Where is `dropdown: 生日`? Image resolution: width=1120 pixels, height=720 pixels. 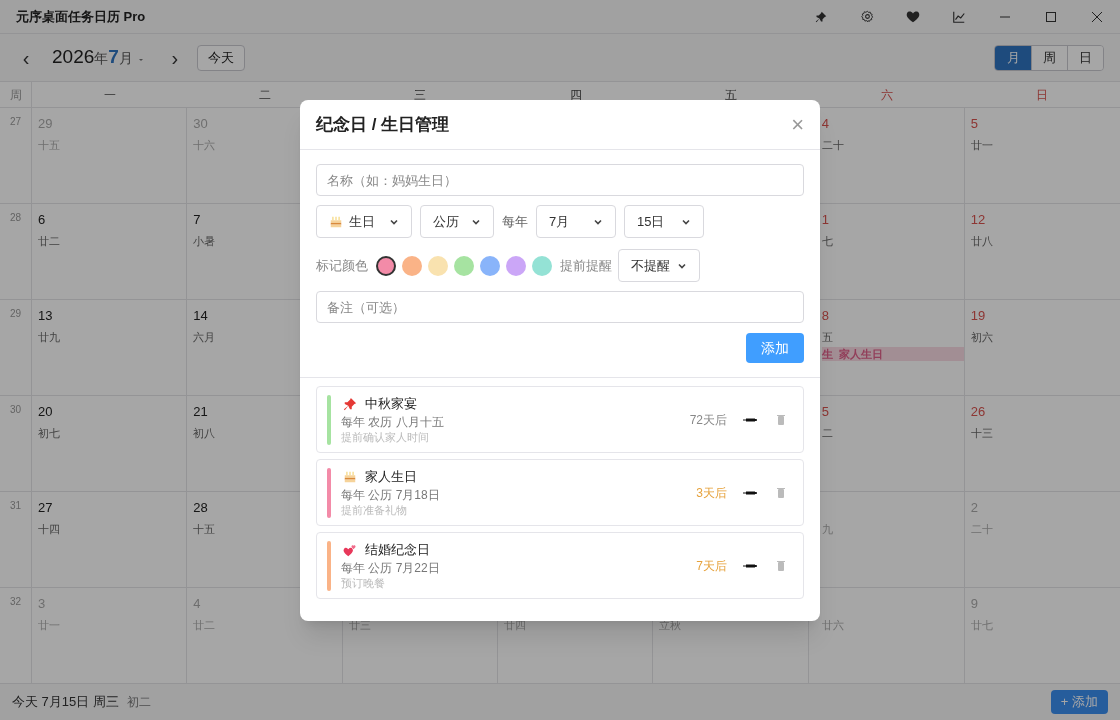
dropdown: 生日 is located at coordinates (364, 221).